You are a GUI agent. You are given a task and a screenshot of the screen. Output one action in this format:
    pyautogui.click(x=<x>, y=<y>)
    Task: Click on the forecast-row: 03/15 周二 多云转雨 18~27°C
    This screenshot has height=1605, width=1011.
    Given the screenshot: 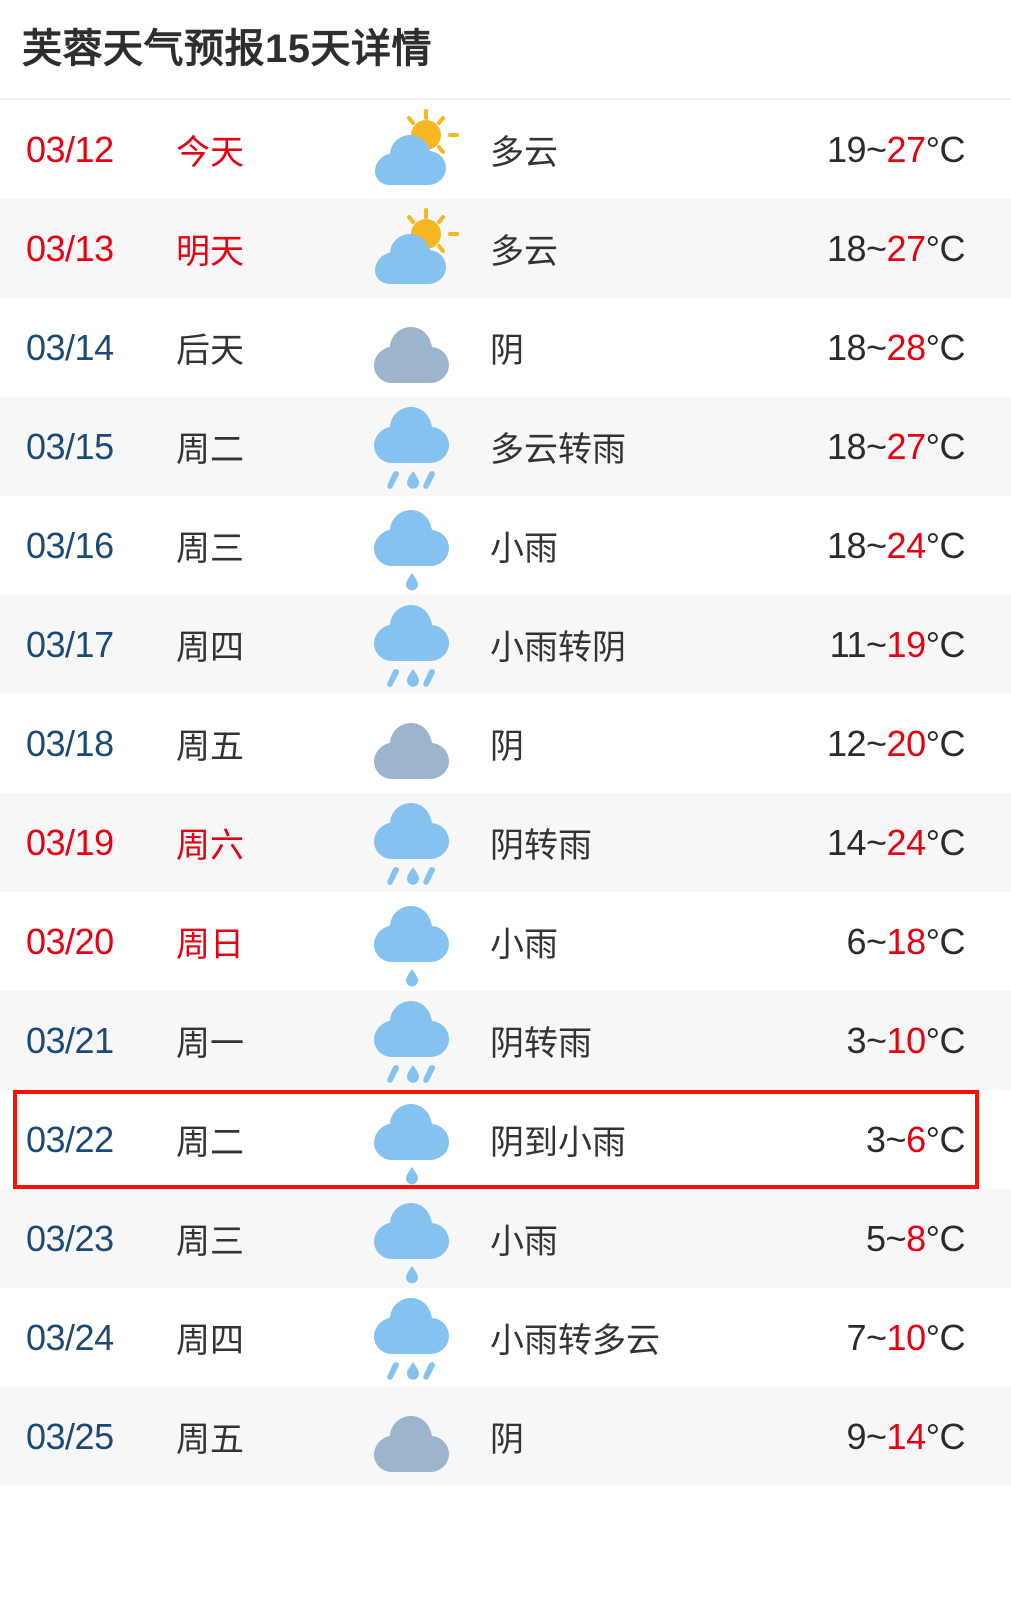 What is the action you would take?
    pyautogui.click(x=505, y=446)
    